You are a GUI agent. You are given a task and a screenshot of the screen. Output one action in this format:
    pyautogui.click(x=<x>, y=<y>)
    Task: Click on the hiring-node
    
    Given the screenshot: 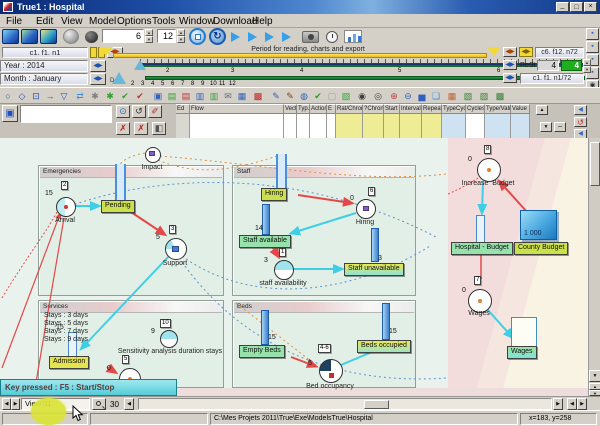 What is the action you would take?
    pyautogui.click(x=366, y=209)
    